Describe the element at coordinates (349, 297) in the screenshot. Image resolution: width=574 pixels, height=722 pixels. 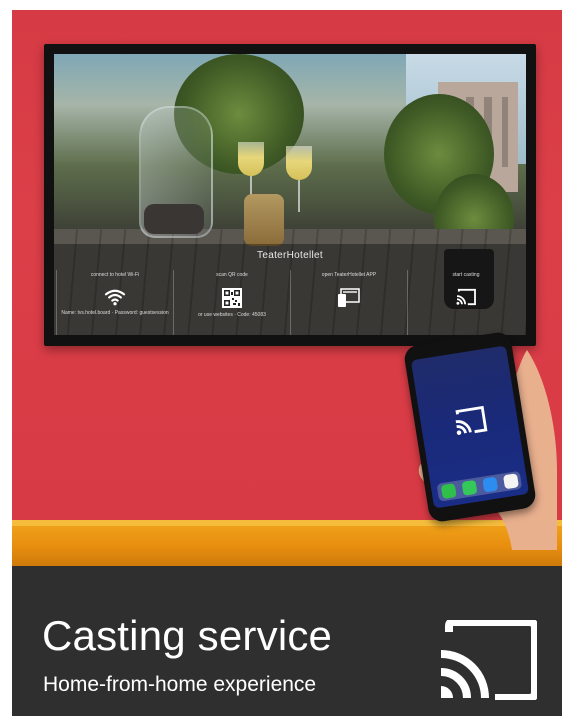
I see `app-icon` at that location.